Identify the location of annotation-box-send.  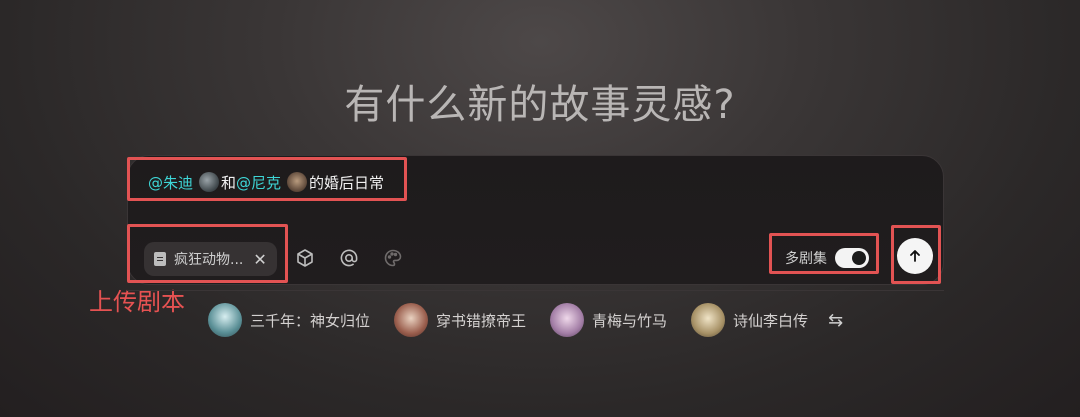
(916, 254).